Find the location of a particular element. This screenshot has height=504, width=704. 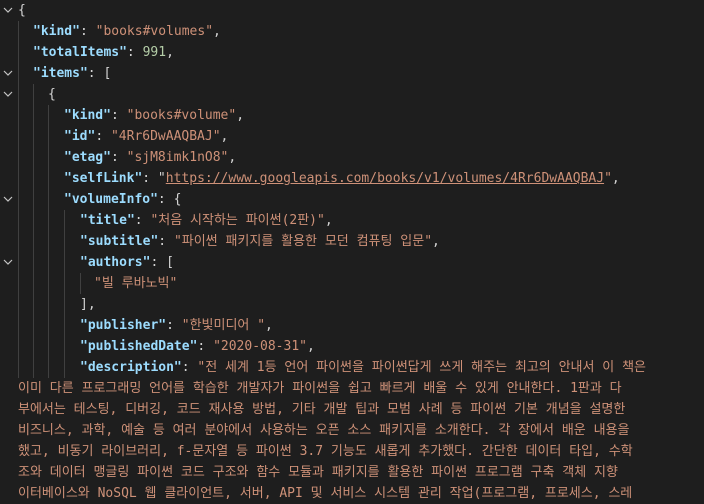

json-key: "publishedDate" is located at coordinates (139, 346).